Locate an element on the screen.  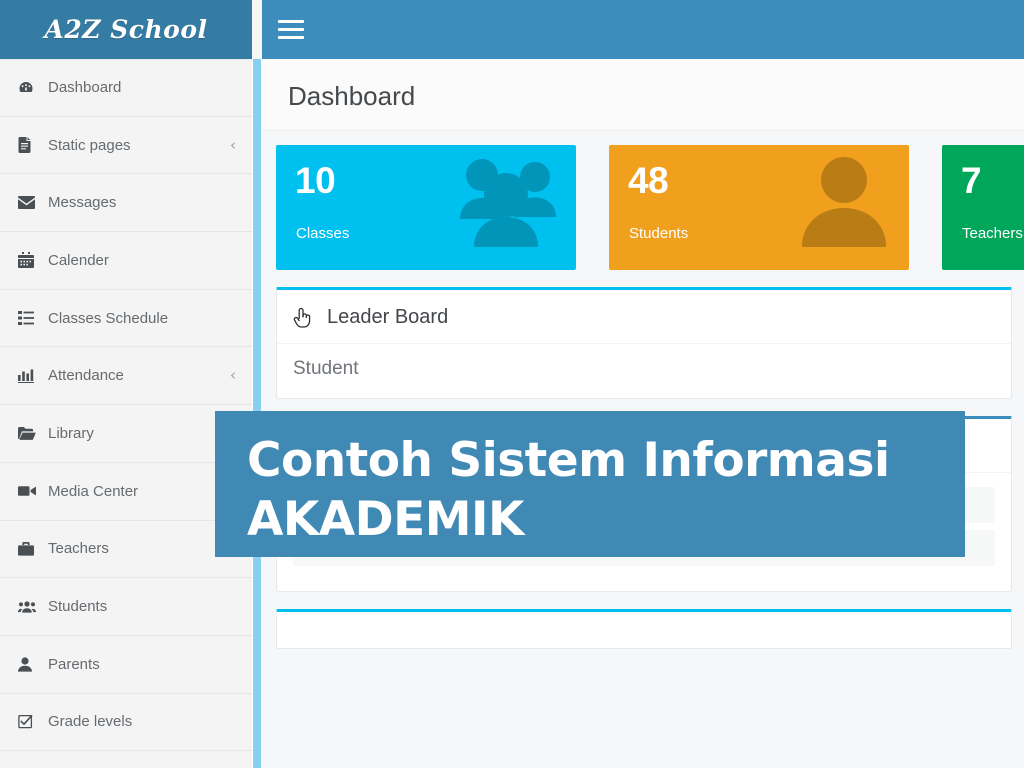
overlay-title-banner: Contoh Sistem Informasi AKADEMIK is located at coordinates (590, 484).